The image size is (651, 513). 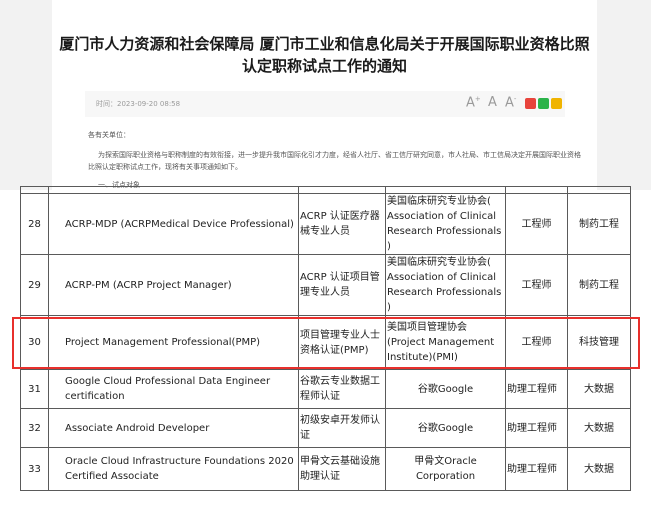 I want to click on issuing-organization: 甲骨文Oracle Corporation, so click(x=445, y=469).